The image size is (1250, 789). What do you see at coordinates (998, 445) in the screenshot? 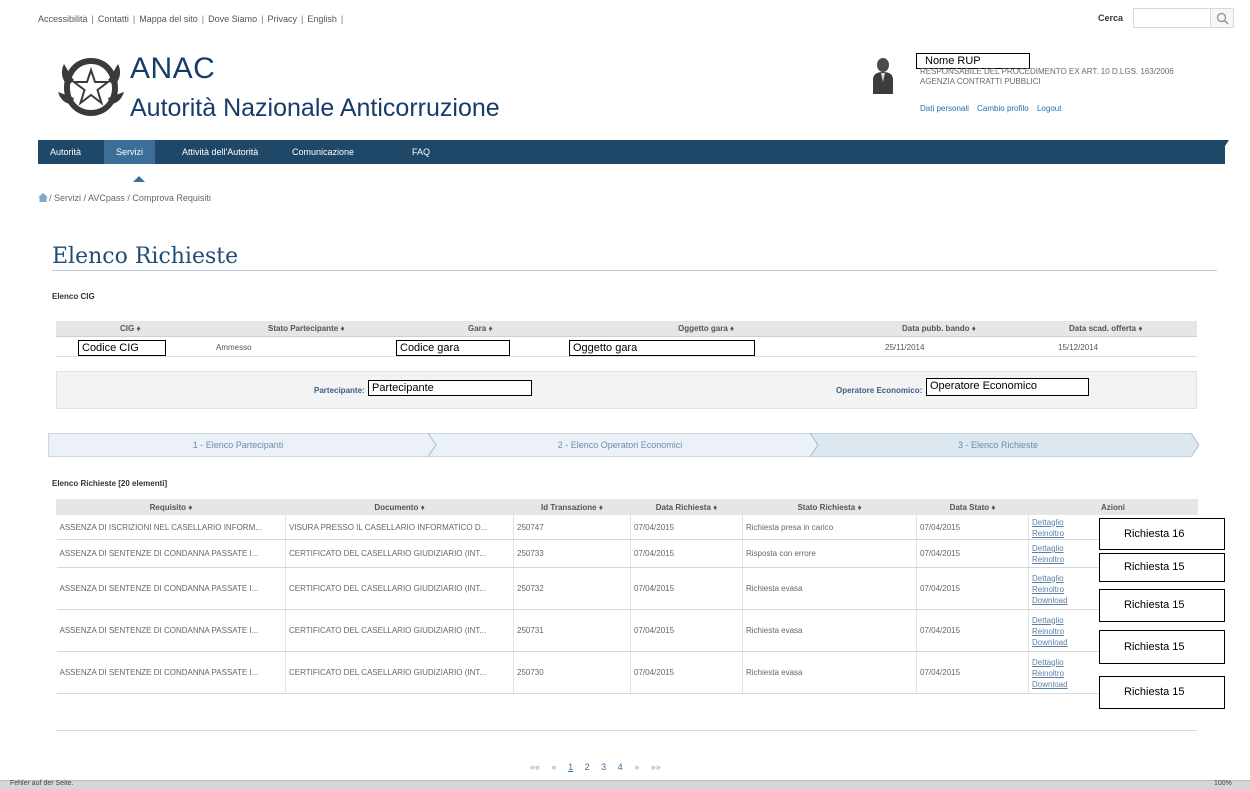
I see `step-3-label: 3 - Elenco Richieste` at bounding box center [998, 445].